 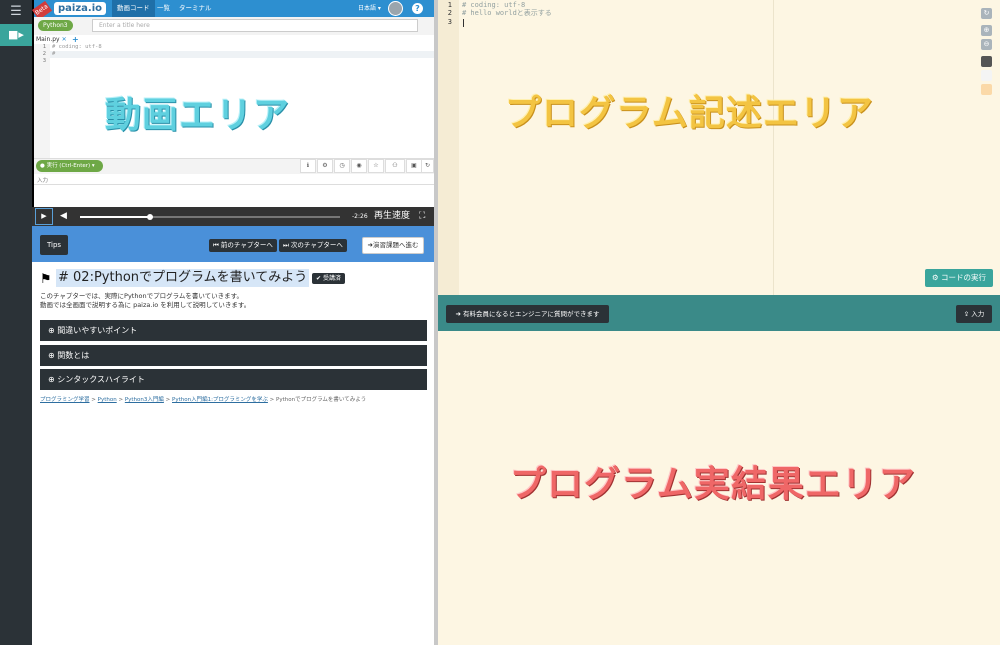 I want to click on chapter-title: # 02:Pythonでプログラムを書いてみよう, so click(x=183, y=278).